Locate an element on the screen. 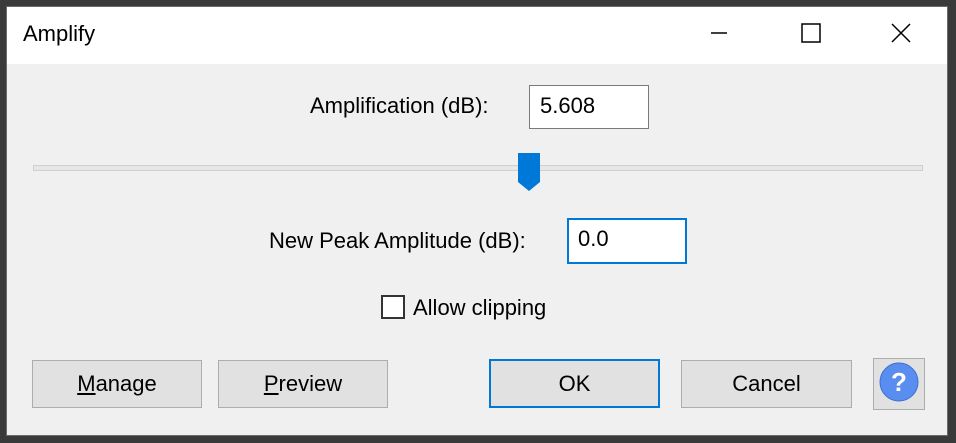  allow-clipping-label: Allow clipping is located at coordinates (479, 308).